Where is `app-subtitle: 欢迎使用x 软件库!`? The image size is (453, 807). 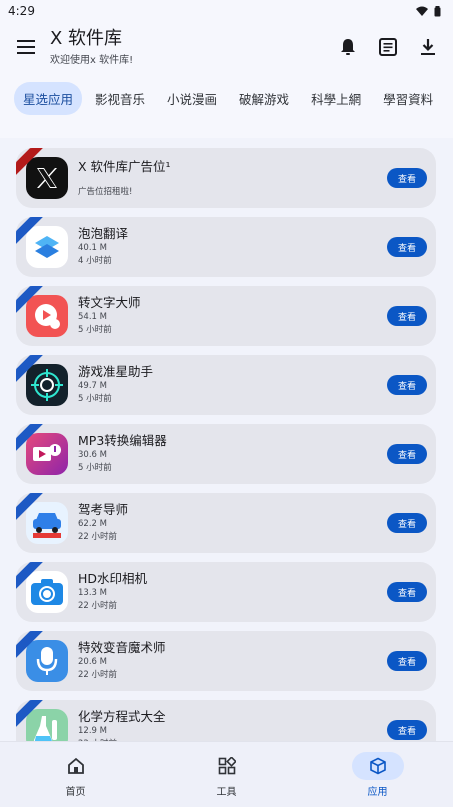
app-subtitle: 欢迎使用x 软件库! is located at coordinates (92, 60).